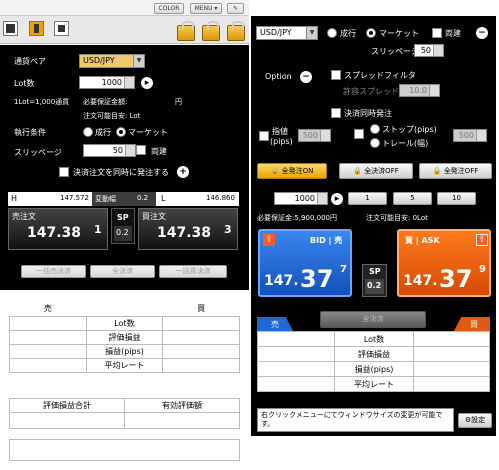 This screenshot has width=499, height=470. I want to click on collapse-option-icon: −, so click(306, 77).